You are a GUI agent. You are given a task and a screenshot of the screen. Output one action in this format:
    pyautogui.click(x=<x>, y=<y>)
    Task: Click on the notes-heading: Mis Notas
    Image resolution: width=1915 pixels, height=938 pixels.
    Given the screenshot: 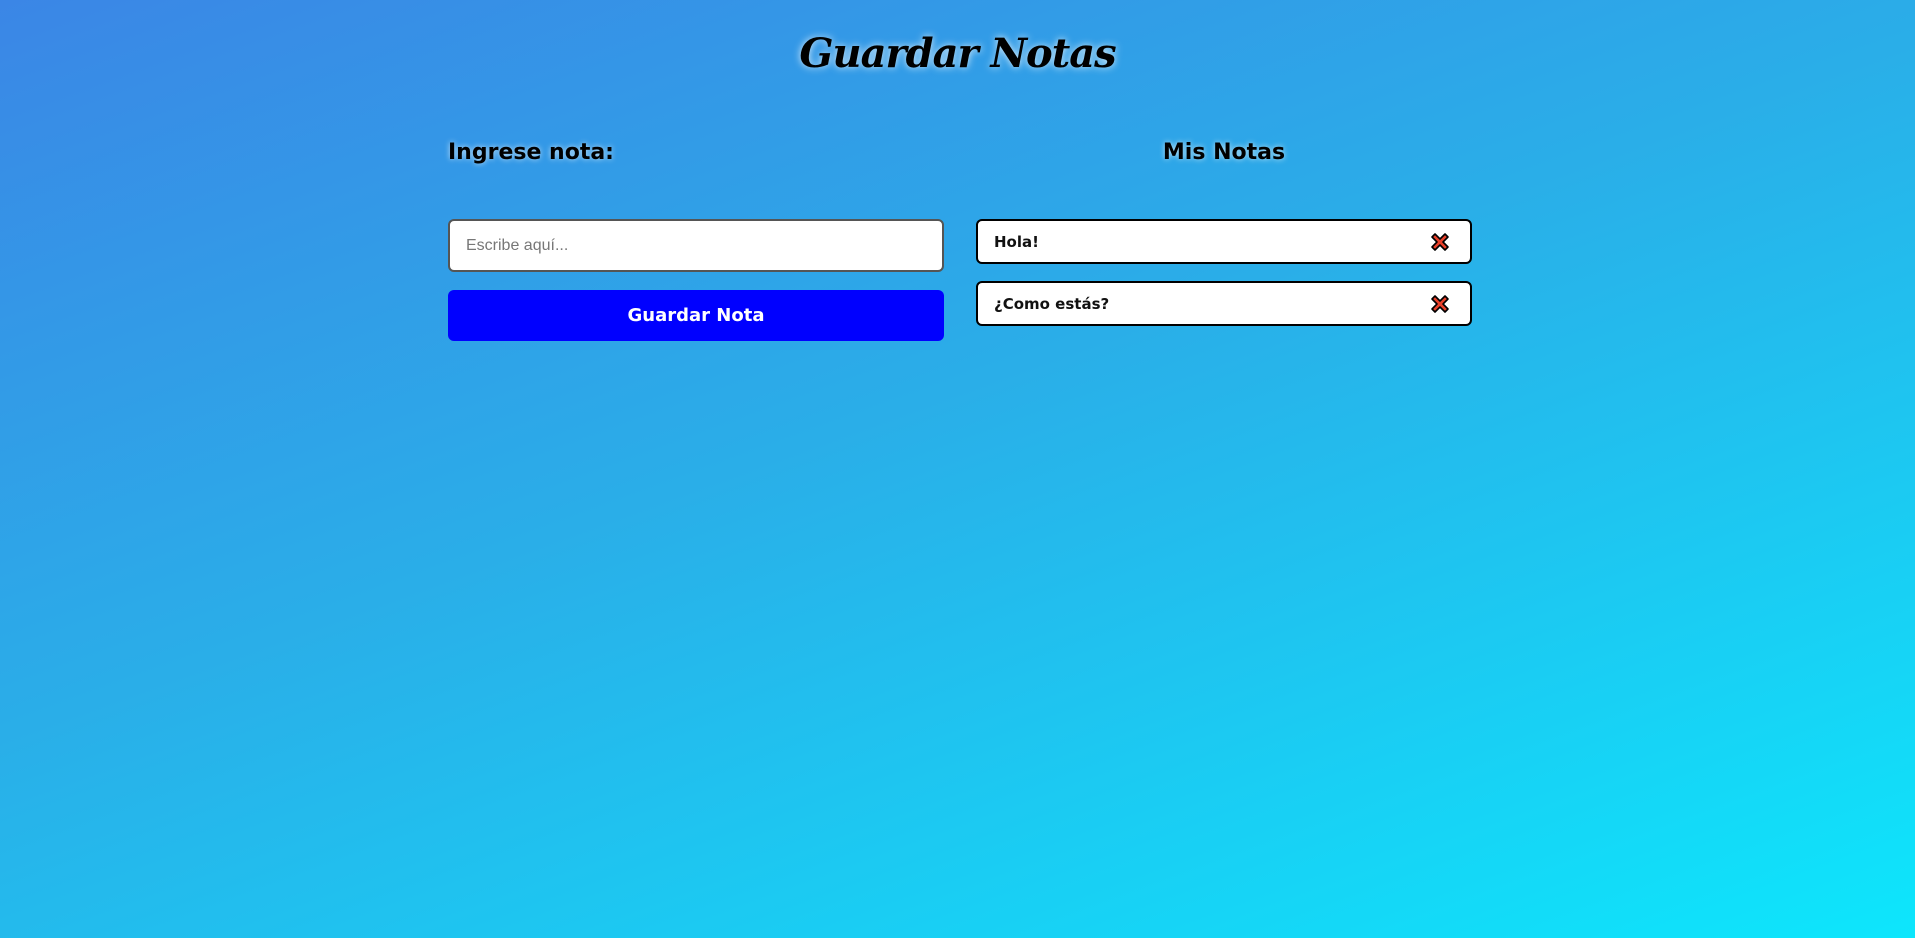 What is the action you would take?
    pyautogui.click(x=1224, y=152)
    